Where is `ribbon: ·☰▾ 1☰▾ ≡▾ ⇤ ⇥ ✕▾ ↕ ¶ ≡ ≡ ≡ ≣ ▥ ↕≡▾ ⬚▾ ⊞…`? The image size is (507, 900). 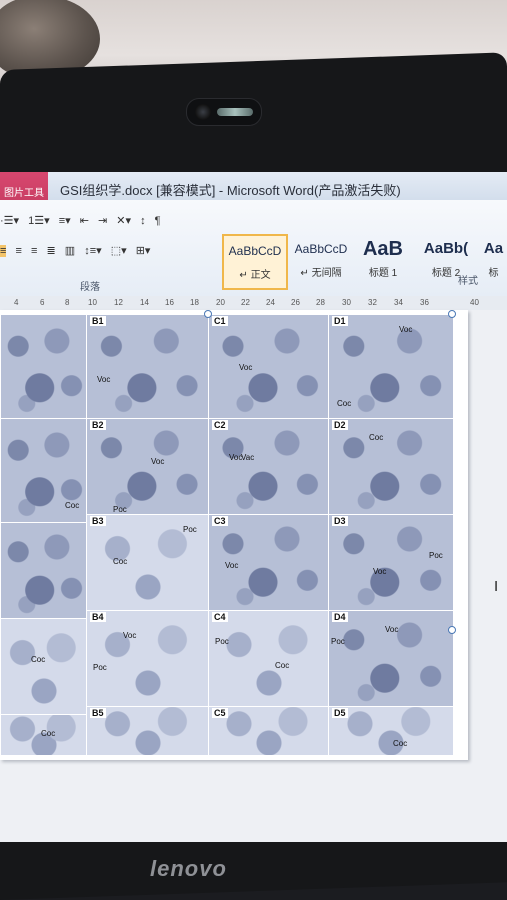 ribbon: ·☰▾ 1☰▾ ≡▾ ⇤ ⇥ ✕▾ ↕ ¶ ≡ ≡ ≡ ≣ ▥ ↕≡▾ ⬚▾ ⊞… is located at coordinates (253, 248).